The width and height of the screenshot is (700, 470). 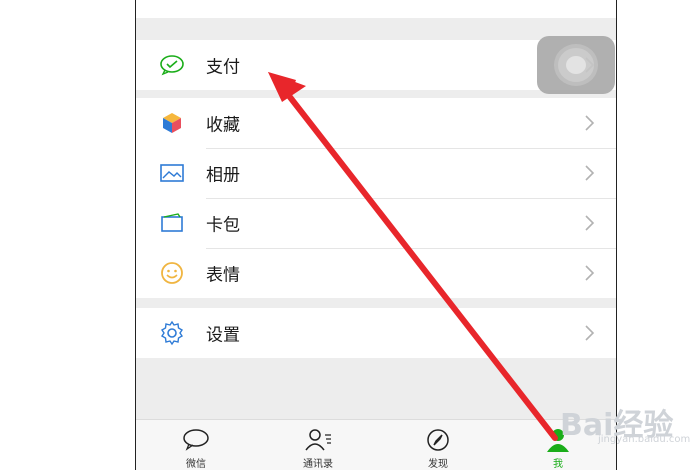 I want to click on menu-item-card-wallet: 卡包, so click(x=376, y=223).